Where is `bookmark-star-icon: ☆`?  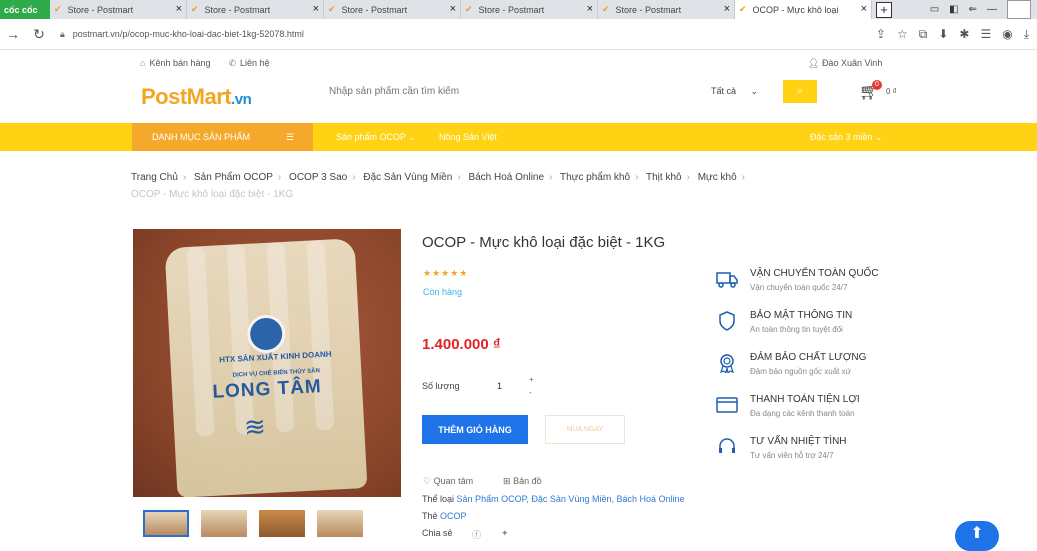
bookmark-star-icon: ☆ is located at coordinates (902, 34).